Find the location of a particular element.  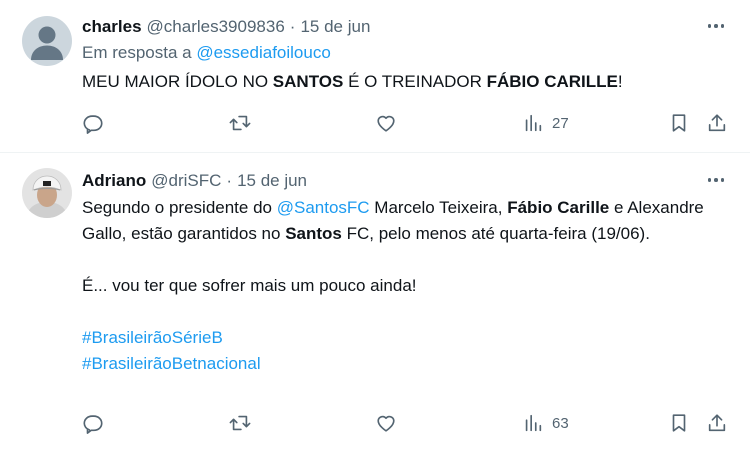

action-bar: 27 is located at coordinates (405, 123).